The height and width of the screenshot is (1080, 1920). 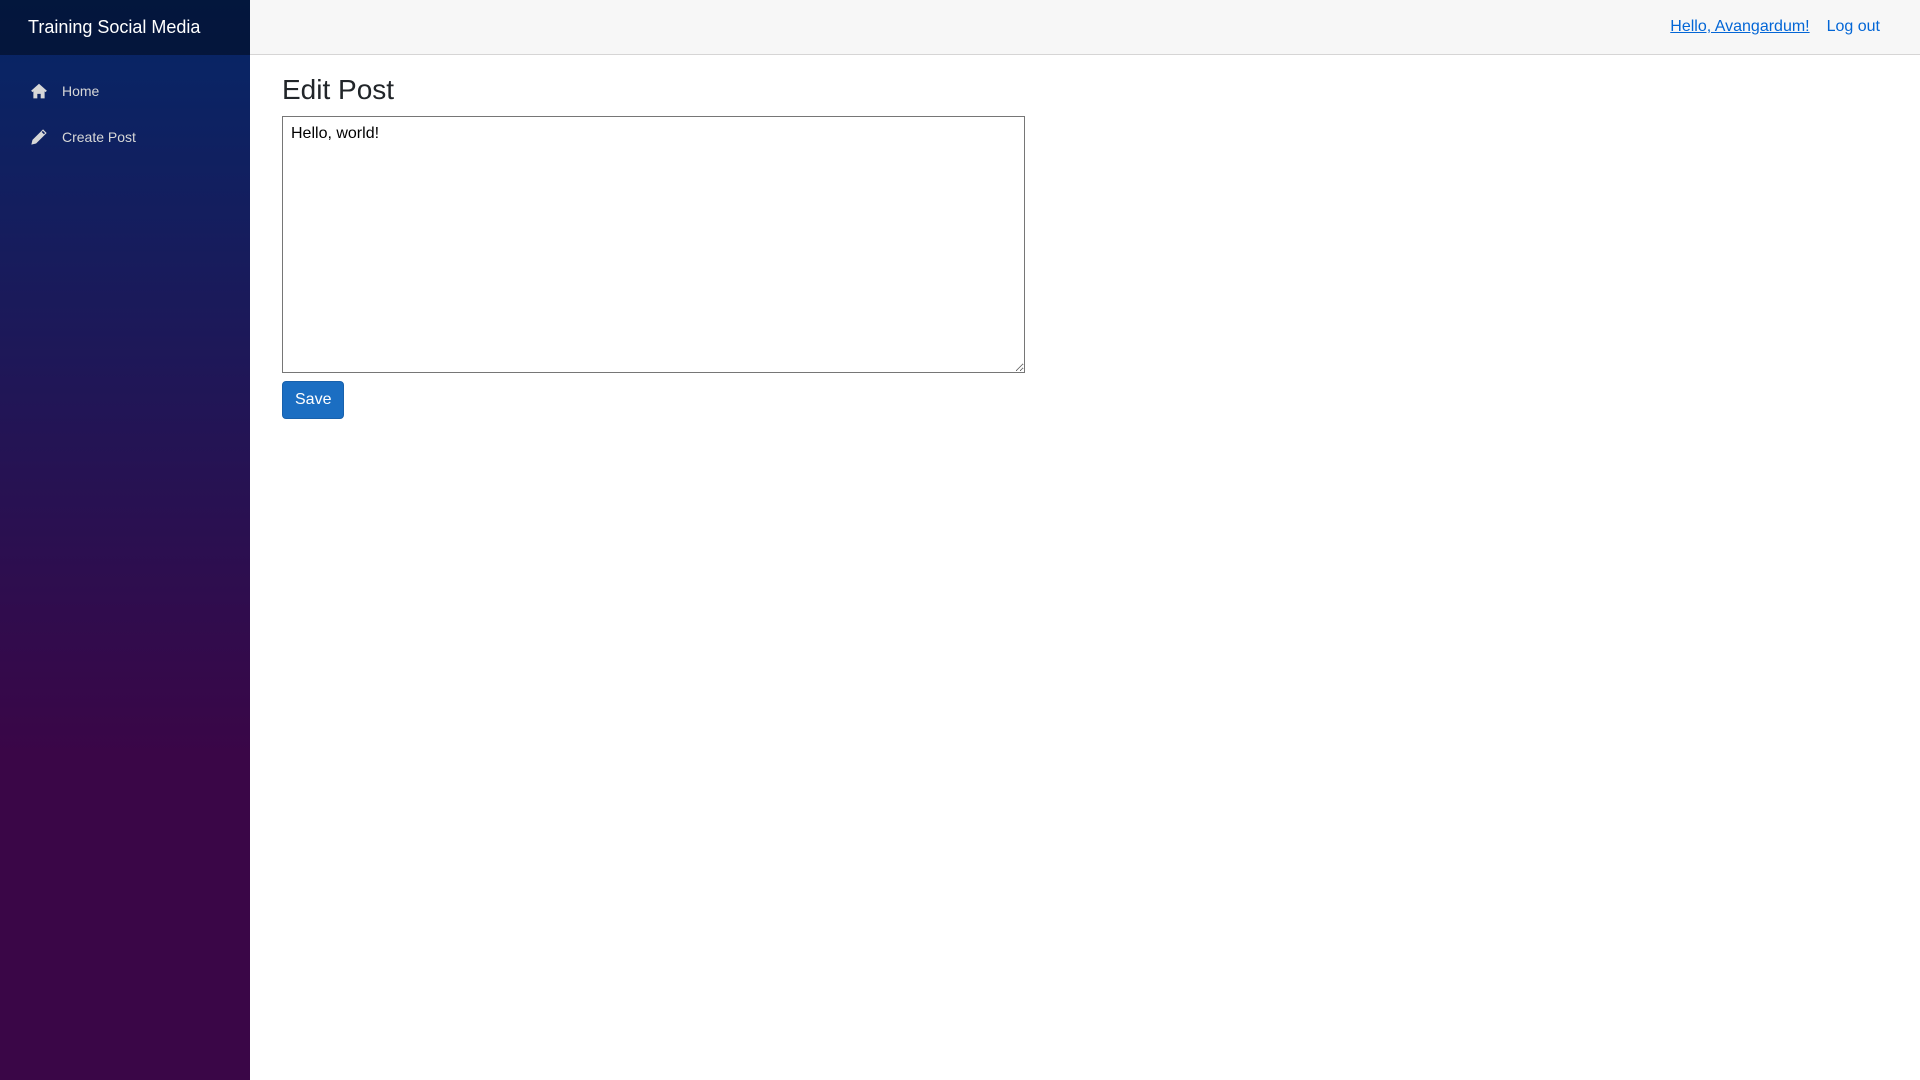 I want to click on sidebar-nav: Home Create Post, so click(x=125, y=107).